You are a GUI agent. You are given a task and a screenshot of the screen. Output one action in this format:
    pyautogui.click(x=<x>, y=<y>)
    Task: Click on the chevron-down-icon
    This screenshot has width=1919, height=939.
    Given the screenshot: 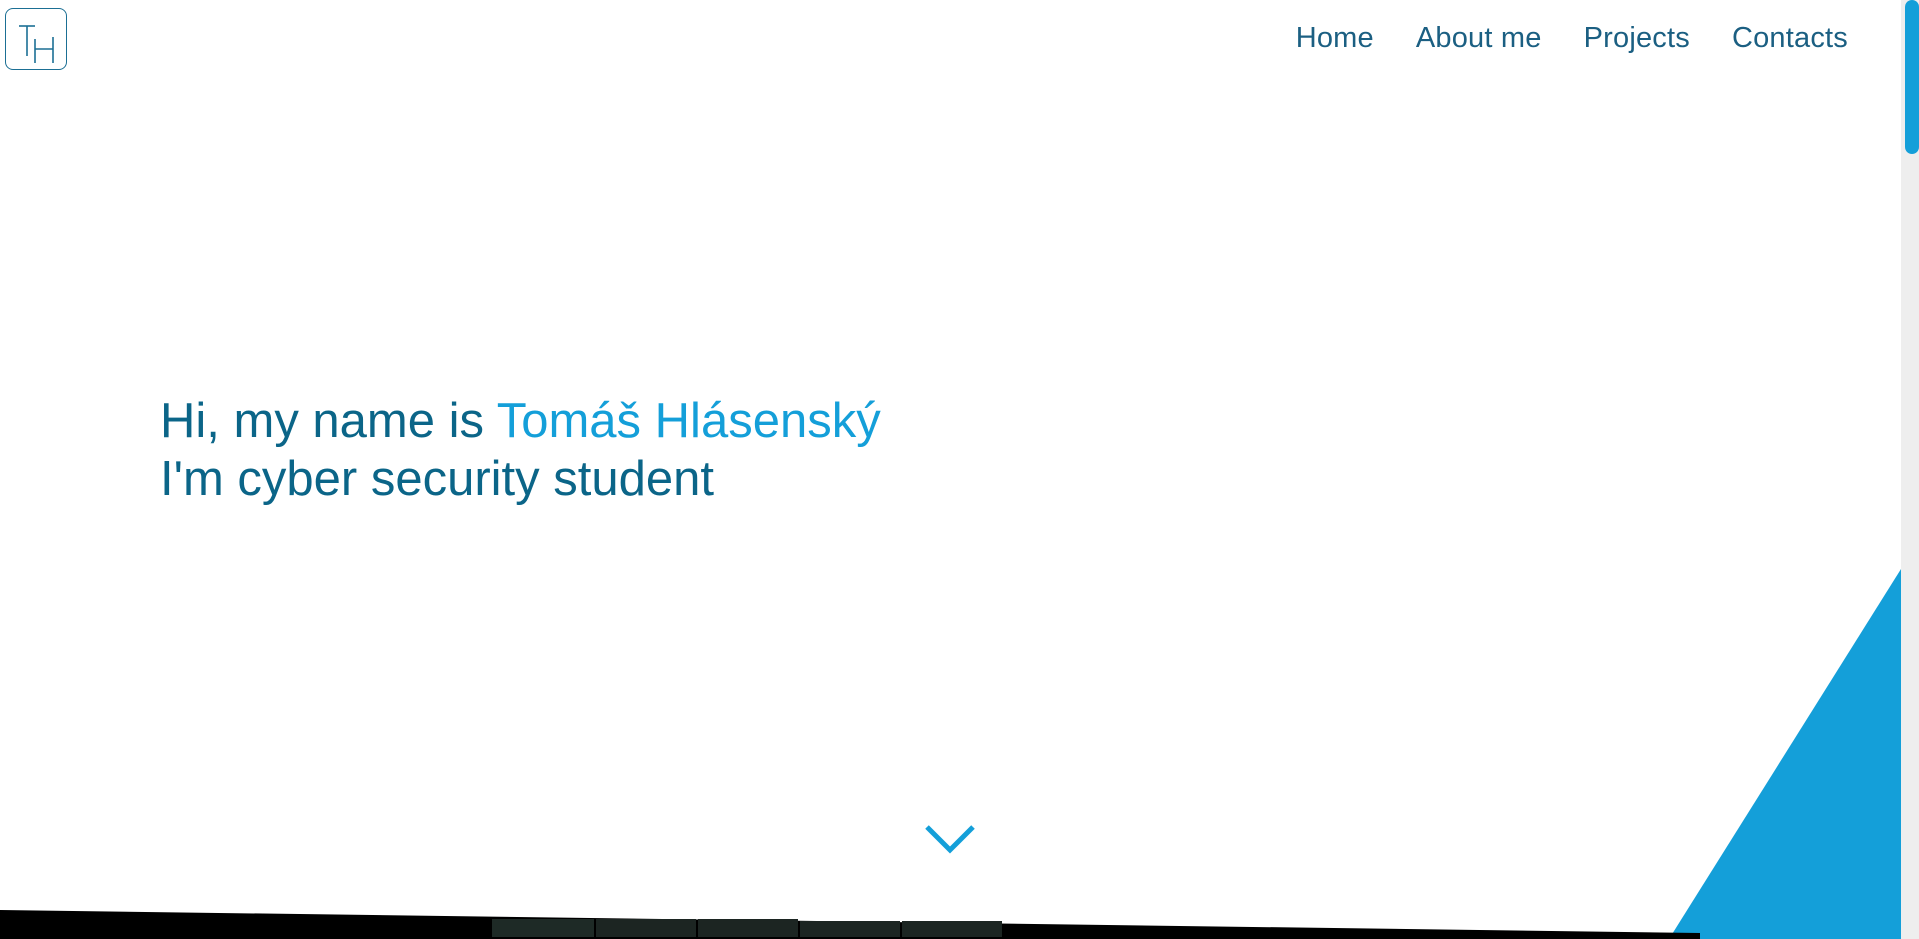 What is the action you would take?
    pyautogui.click(x=950, y=839)
    